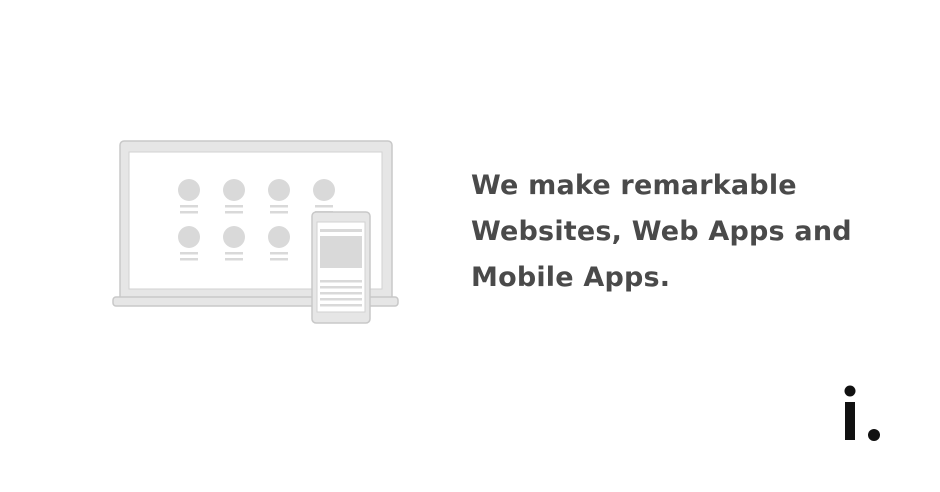  Describe the element at coordinates (255, 232) in the screenshot. I see `laptop-and-phone-illustration` at that location.